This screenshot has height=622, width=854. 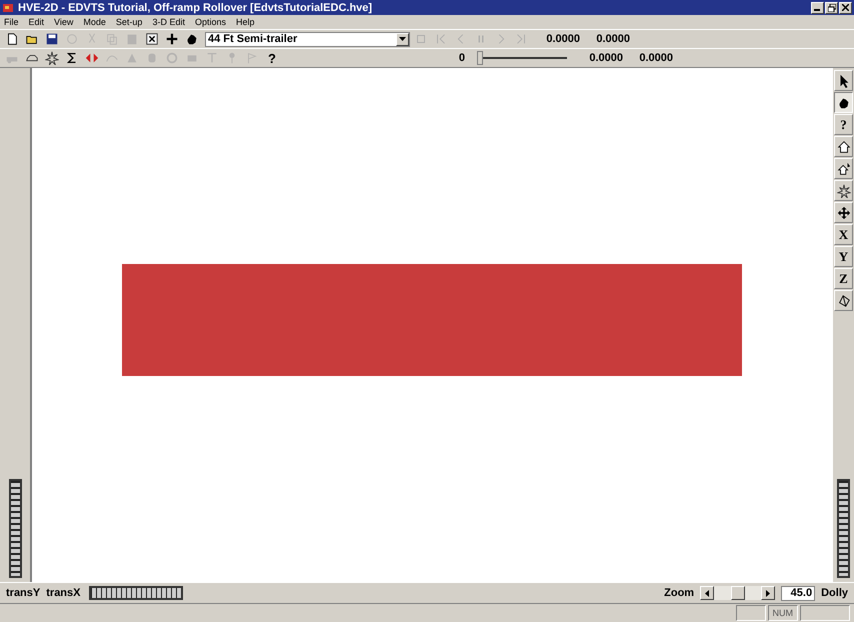 What do you see at coordinates (129, 22) in the screenshot?
I see `menu-item: Set-up` at bounding box center [129, 22].